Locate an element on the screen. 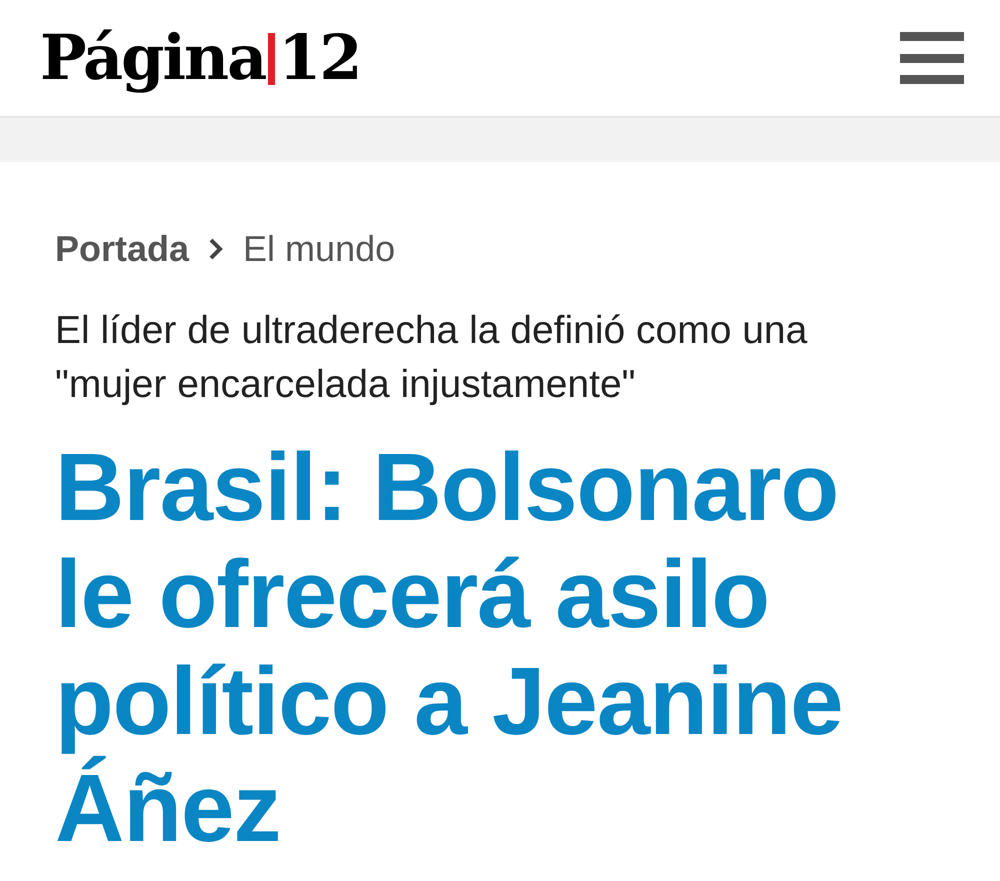 This screenshot has height=881, width=1000. breadcrumb-link: El mundo is located at coordinates (319, 249).